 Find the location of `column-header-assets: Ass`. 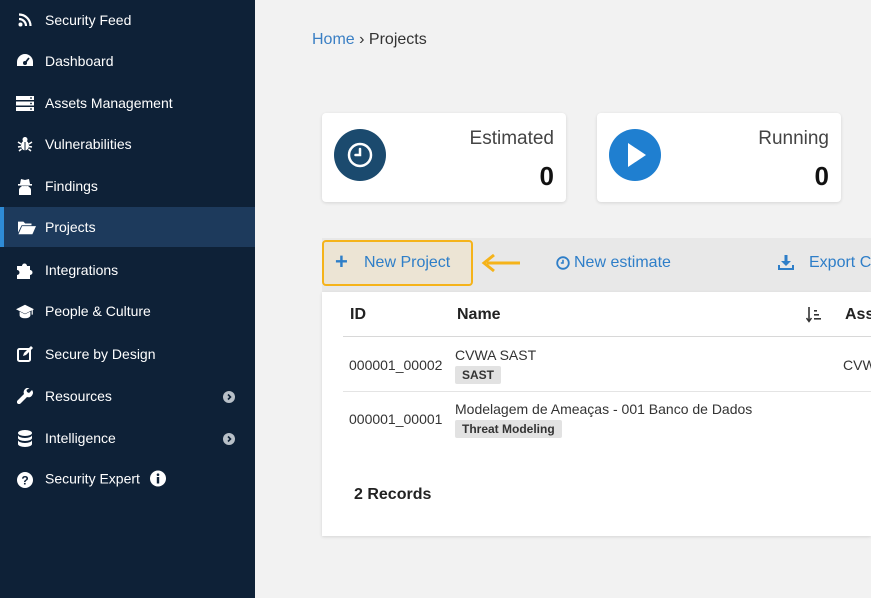

column-header-assets: Ass is located at coordinates (858, 315).